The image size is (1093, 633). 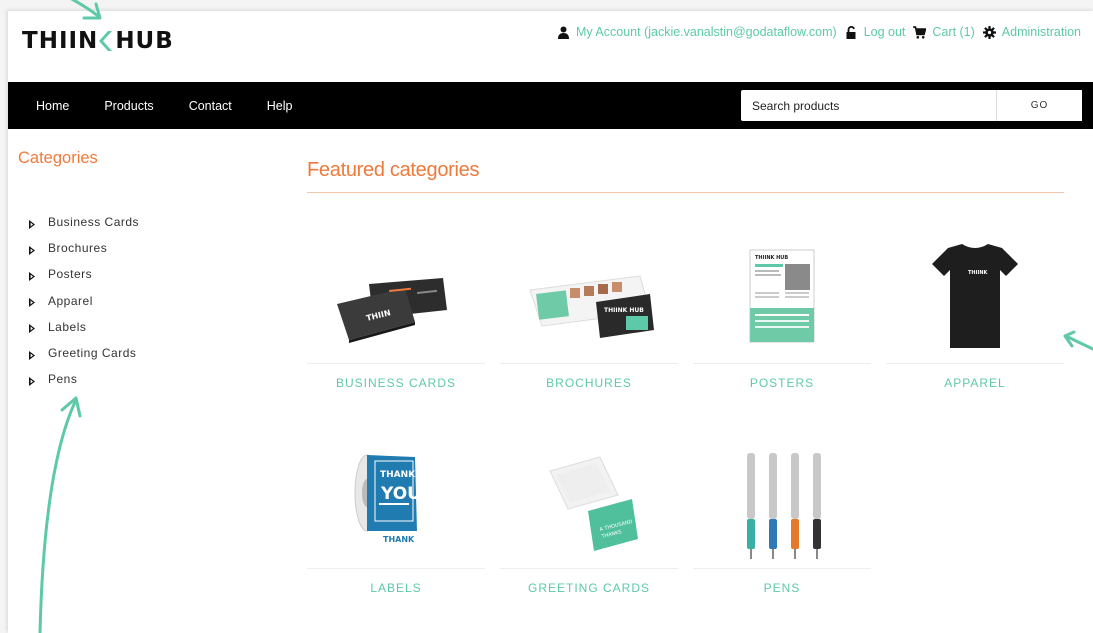 I want to click on logout-label: Log out, so click(x=884, y=32).